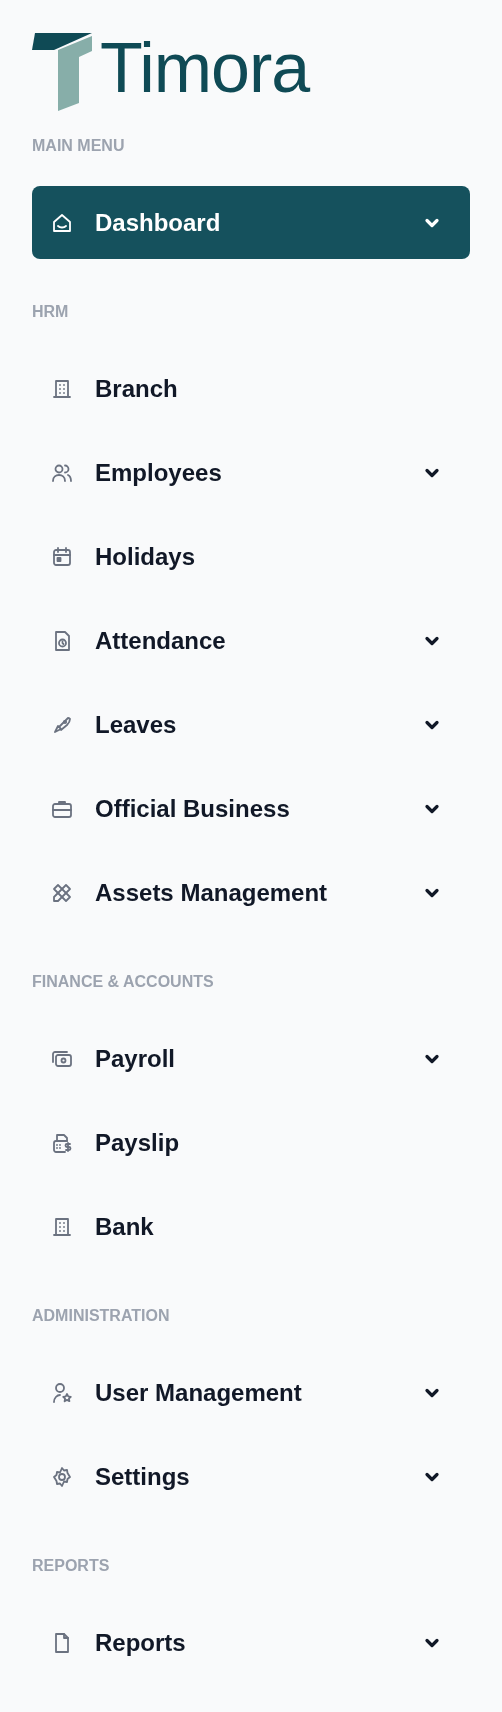  Describe the element at coordinates (50, 312) in the screenshot. I see `section-label: HRM` at that location.